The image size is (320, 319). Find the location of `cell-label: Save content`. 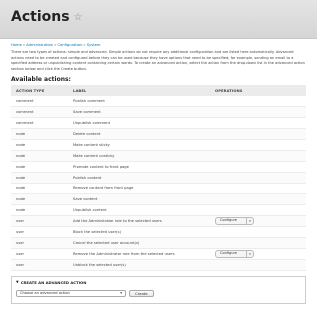

cell-label: Save content is located at coordinates (139, 199).